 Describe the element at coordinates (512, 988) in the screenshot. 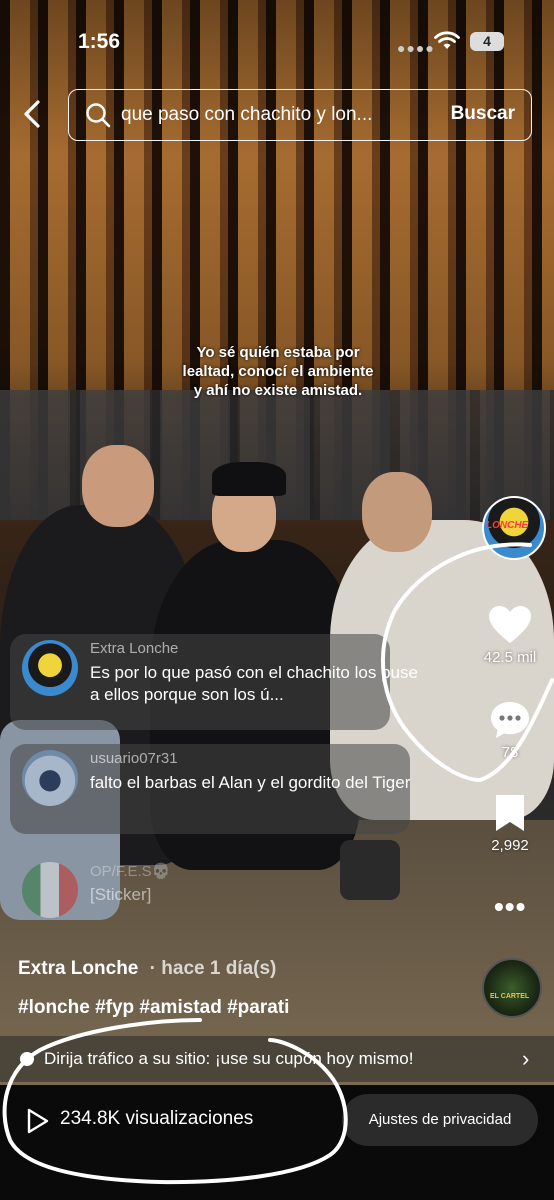

I see `music-disc: EL CARTEL` at that location.